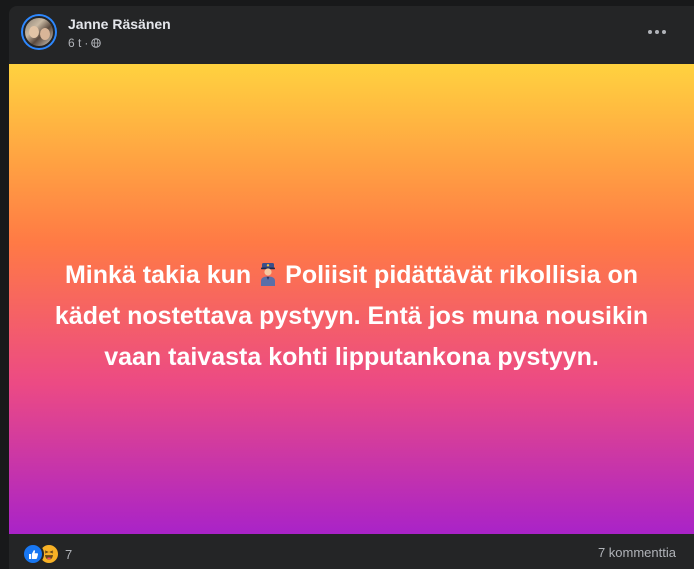 Image resolution: width=694 pixels, height=569 pixels. Describe the element at coordinates (158, 274) in the screenshot. I see `post-text-part: Minkä takia kun` at that location.